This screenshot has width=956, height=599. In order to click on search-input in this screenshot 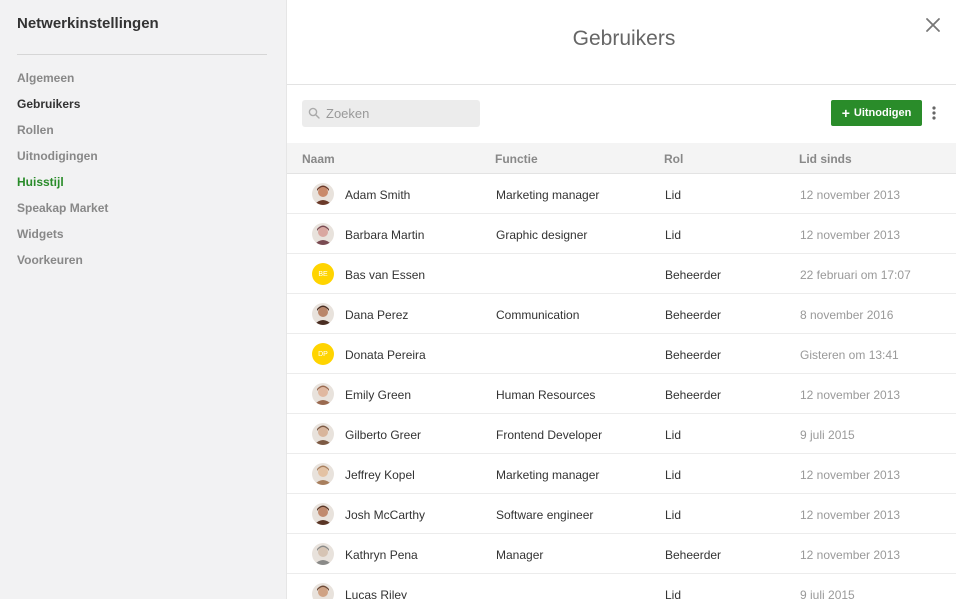, I will do `click(401, 113)`.